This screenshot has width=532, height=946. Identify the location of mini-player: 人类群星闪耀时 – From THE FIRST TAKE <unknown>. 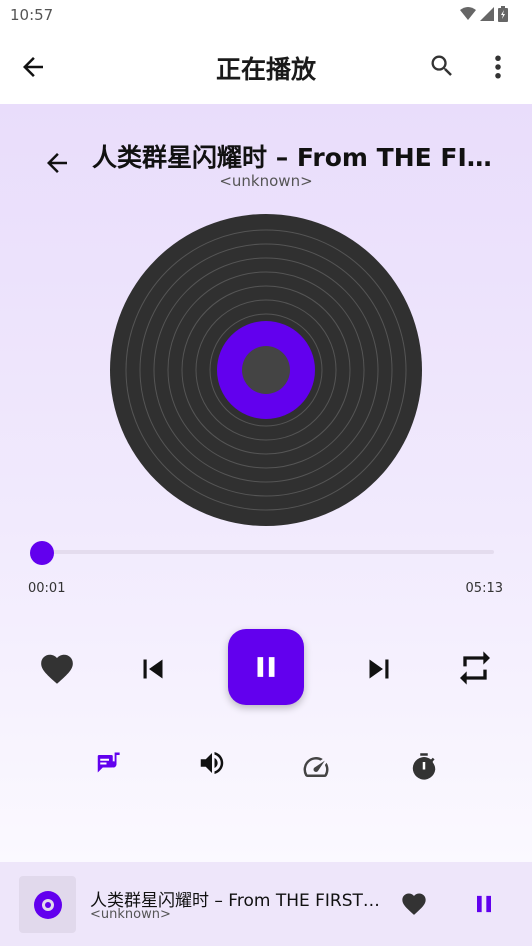
(266, 904).